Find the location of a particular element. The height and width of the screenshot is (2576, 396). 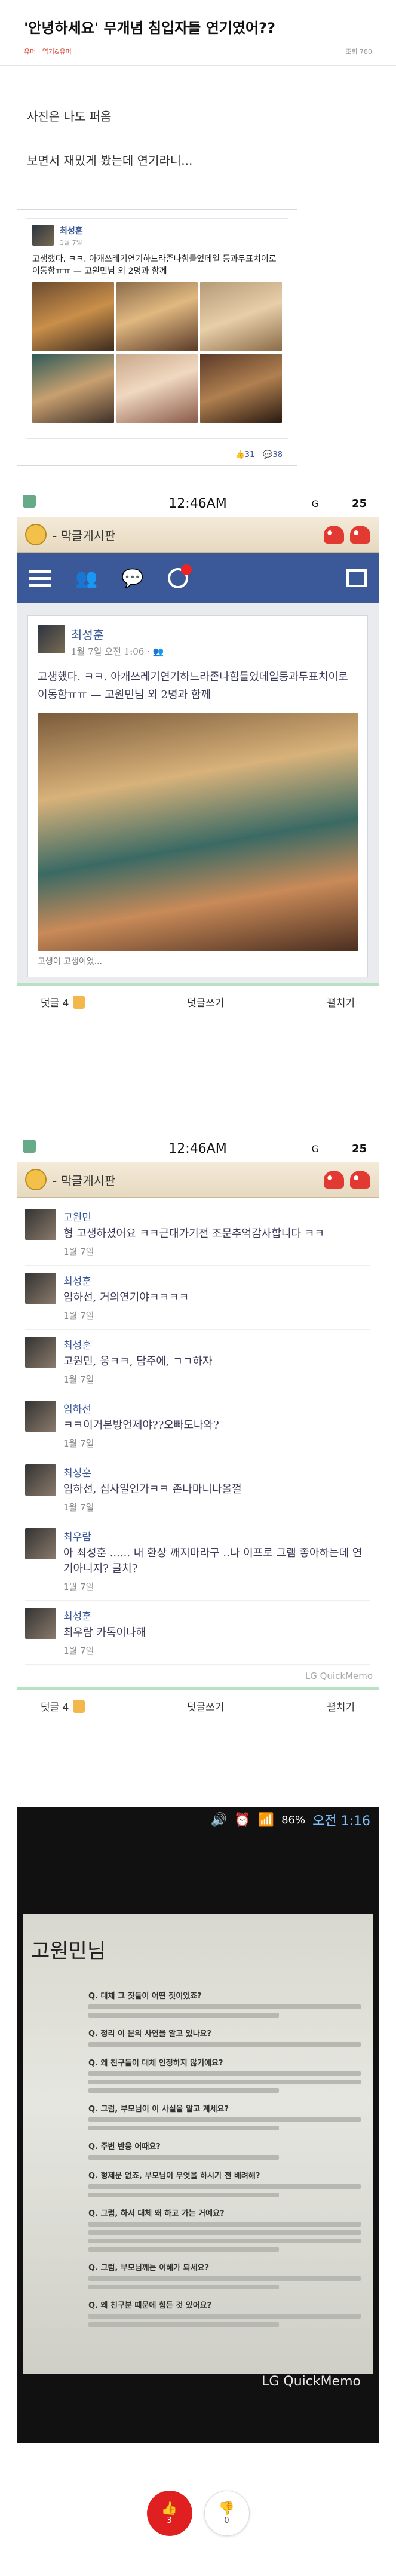

vote-buttons: 👍 3 👎 0 is located at coordinates (198, 2514).